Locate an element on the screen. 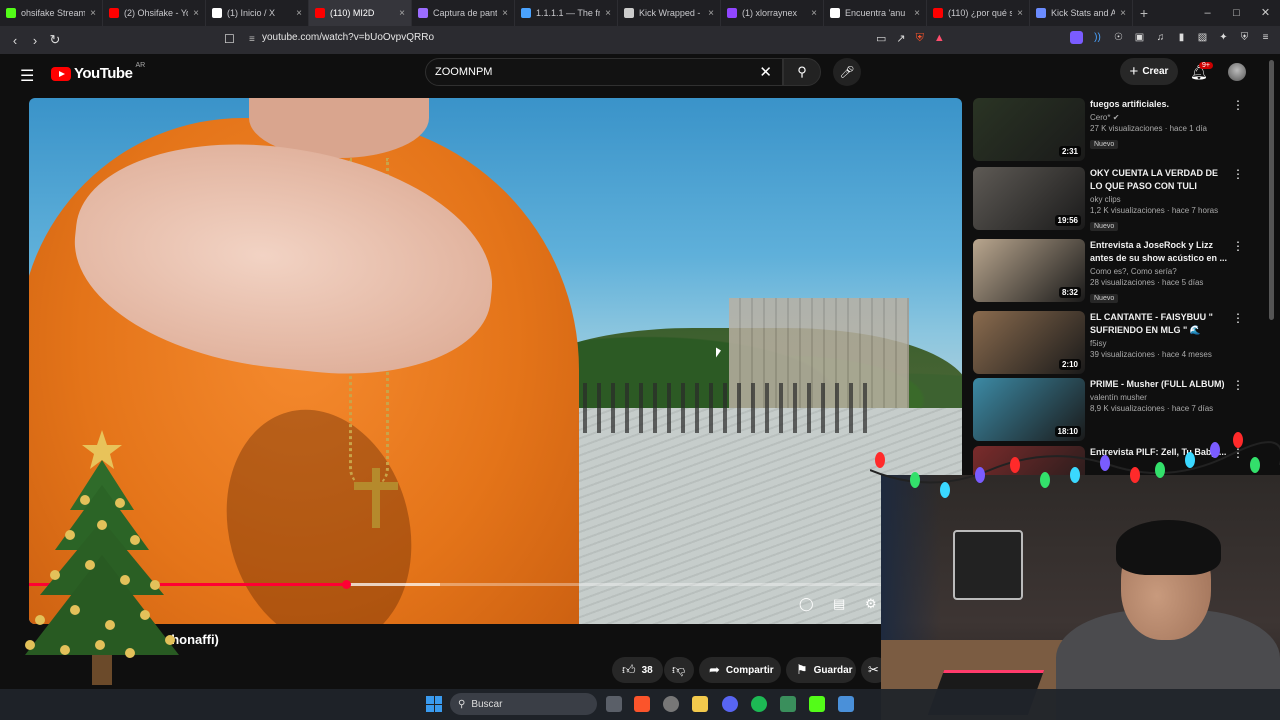 The image size is (1280, 720). recommendation-thumbnail: 8:32 is located at coordinates (1029, 270).